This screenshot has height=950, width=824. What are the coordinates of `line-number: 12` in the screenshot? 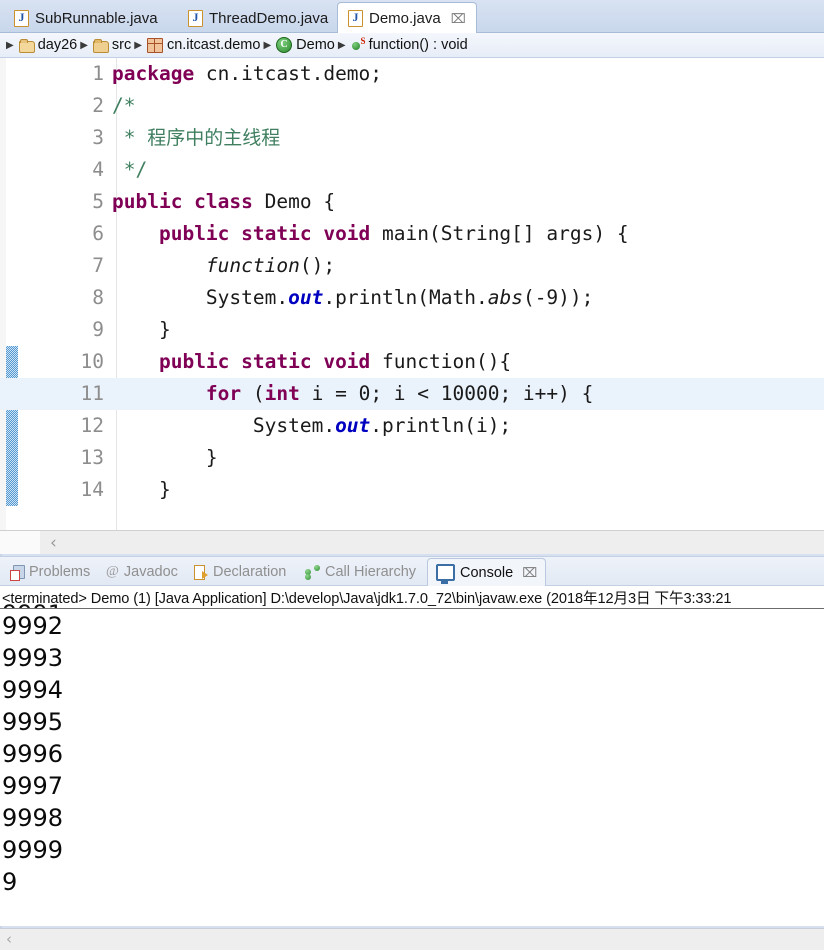 It's located at (92, 425).